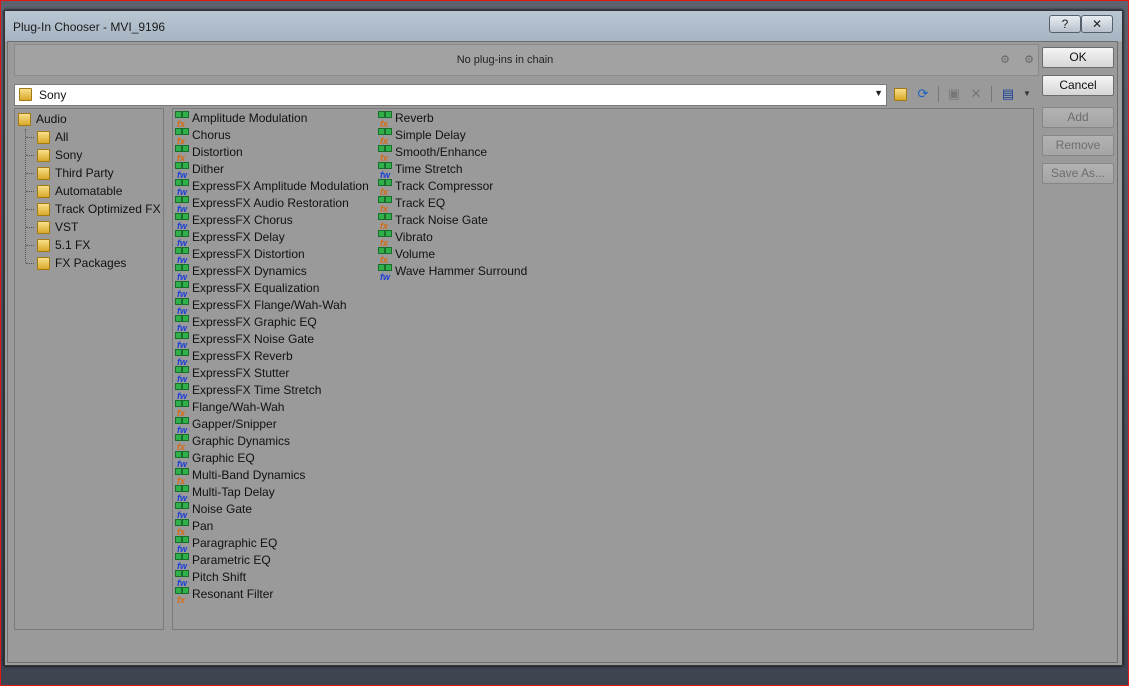  I want to click on tree-item-vst: VST, so click(57, 227).